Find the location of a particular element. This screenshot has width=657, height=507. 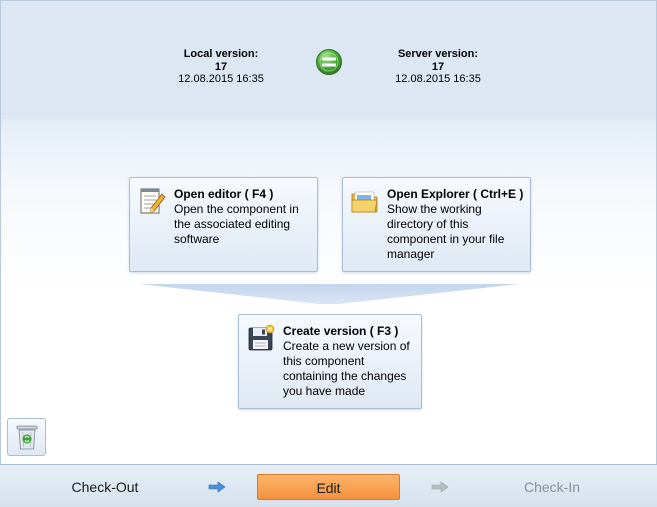

server-version-number: 17 is located at coordinates (438, 66).